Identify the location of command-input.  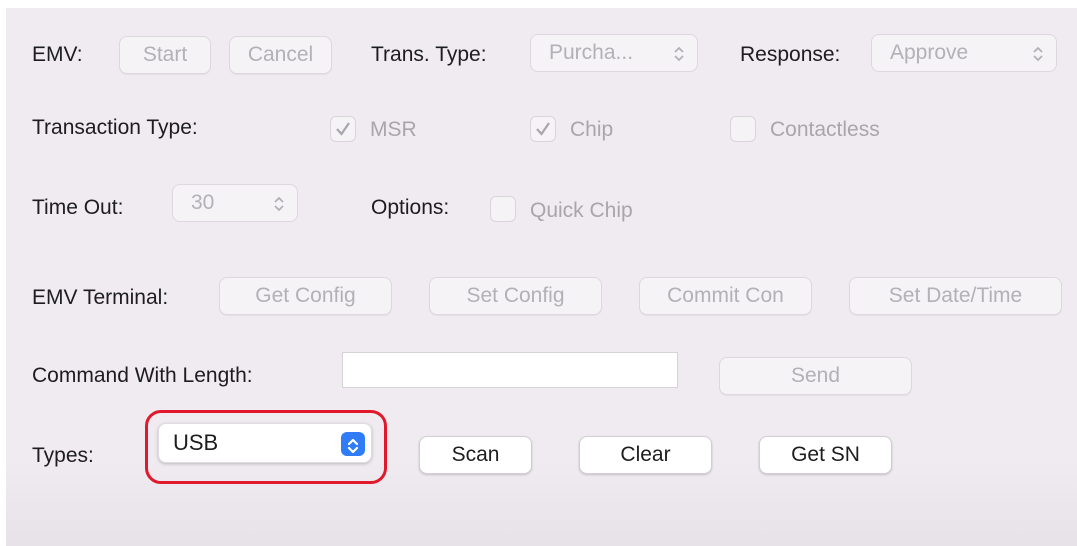
(510, 370).